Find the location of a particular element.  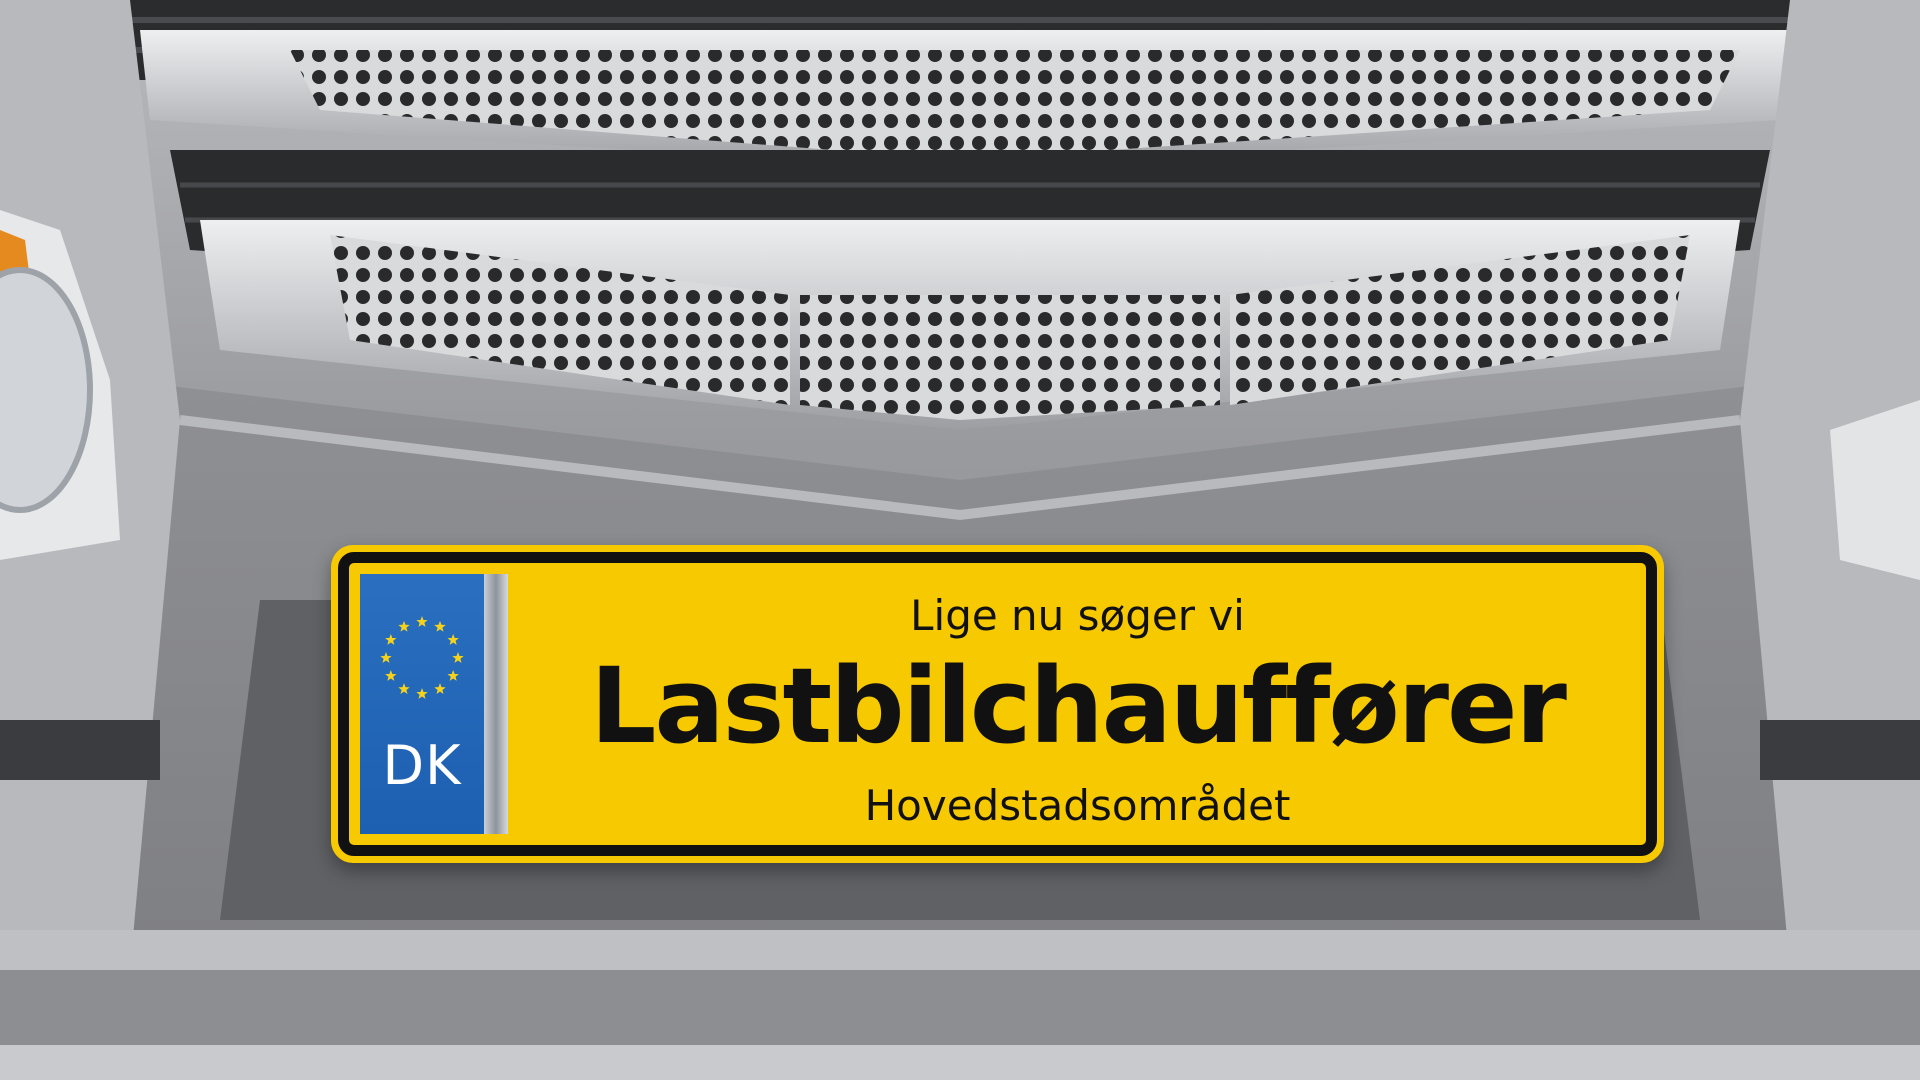

country-code: DK is located at coordinates (422, 765).